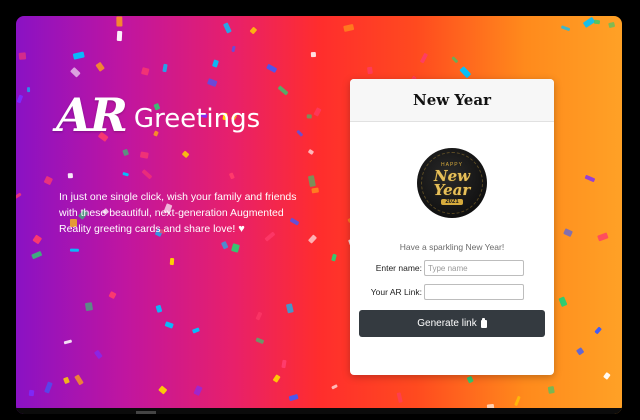 Image resolution: width=640 pixels, height=420 pixels. I want to click on badge-ring, so click(452, 183).